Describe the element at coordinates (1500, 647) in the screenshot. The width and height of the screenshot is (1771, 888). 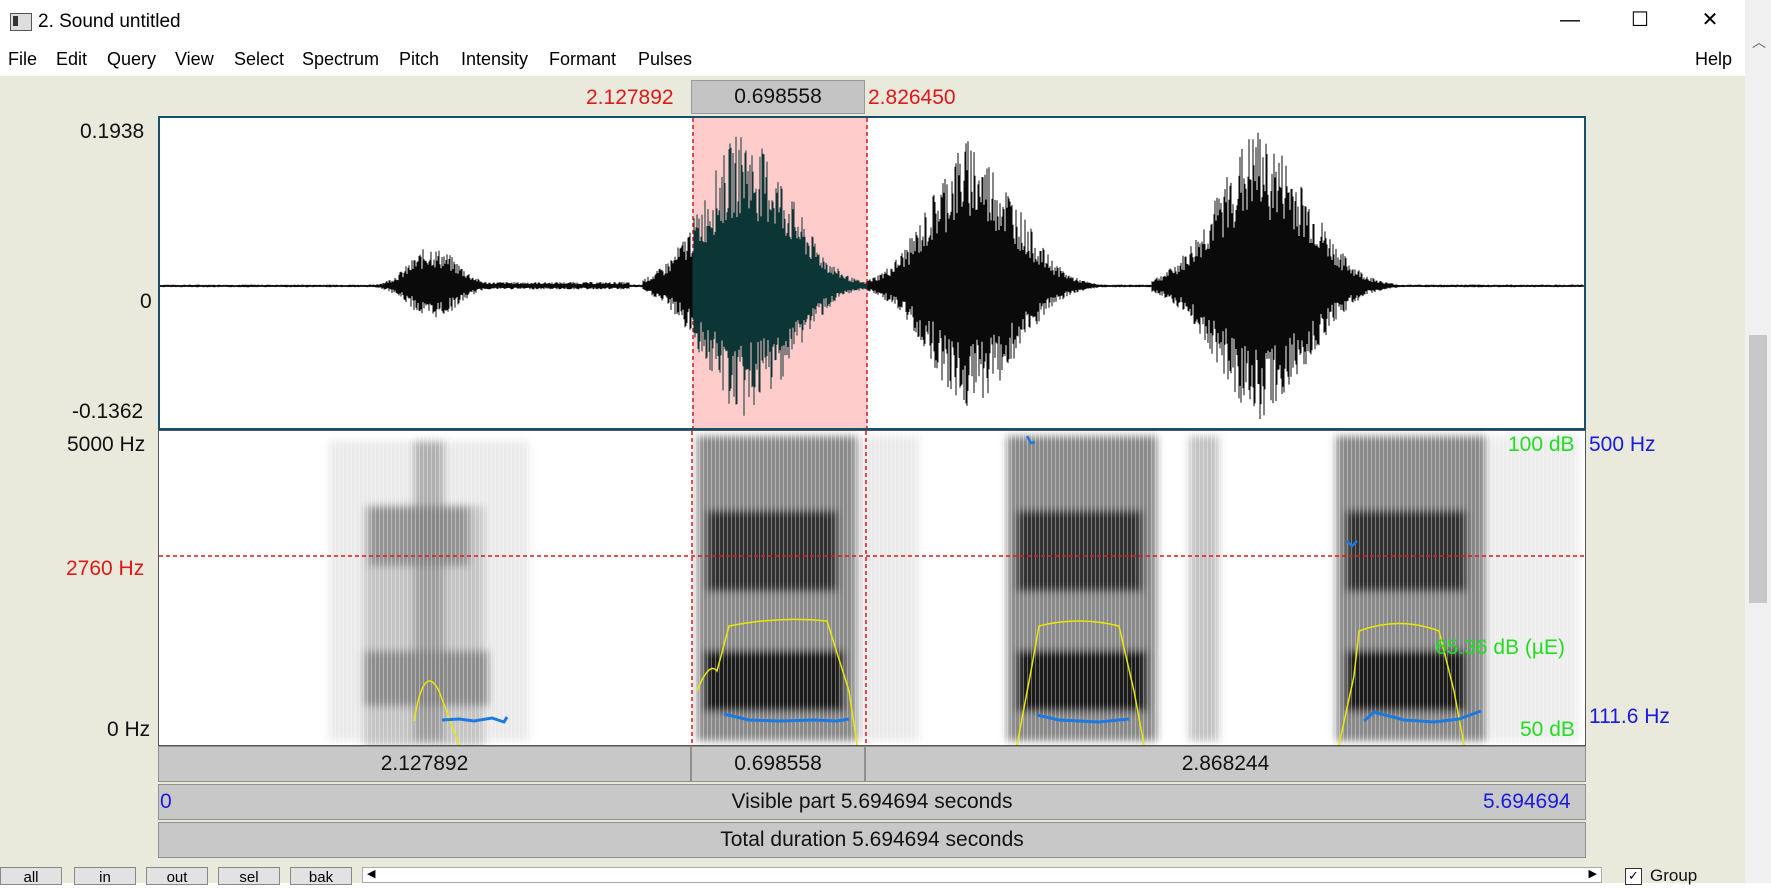
I see `intensity-value-label: 65.36 dB (µE)` at that location.